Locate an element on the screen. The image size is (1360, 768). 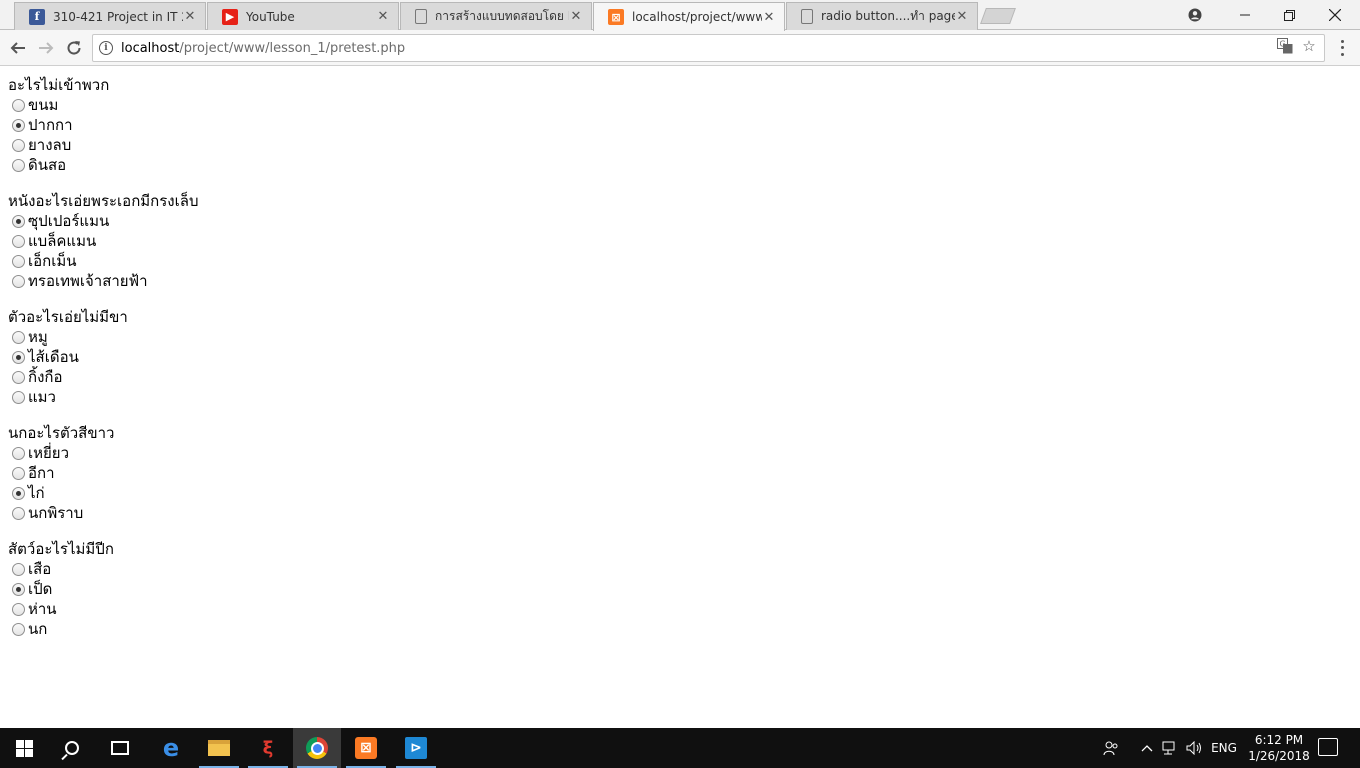
answer-option: แบล็คแมน is located at coordinates (103, 241).